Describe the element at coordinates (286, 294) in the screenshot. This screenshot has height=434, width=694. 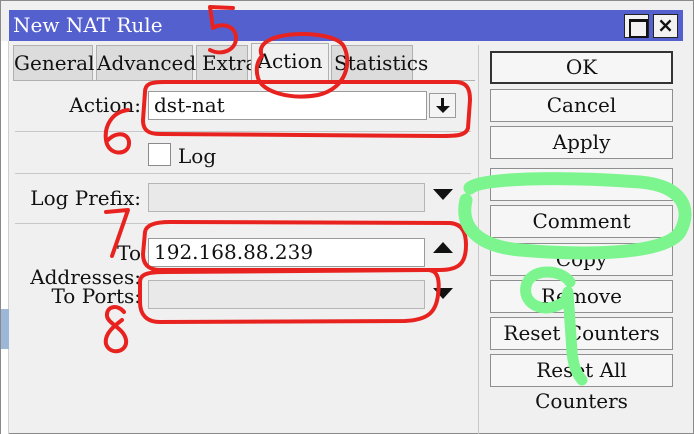
I see `to-ports-field` at that location.